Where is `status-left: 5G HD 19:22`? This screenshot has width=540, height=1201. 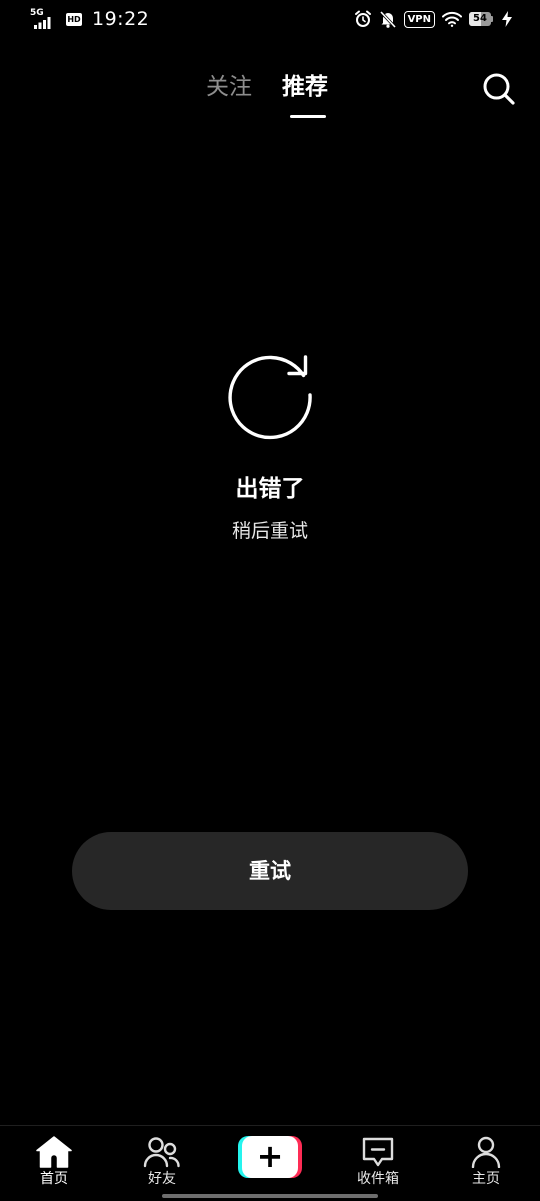 status-left: 5G HD 19:22 is located at coordinates (89, 19).